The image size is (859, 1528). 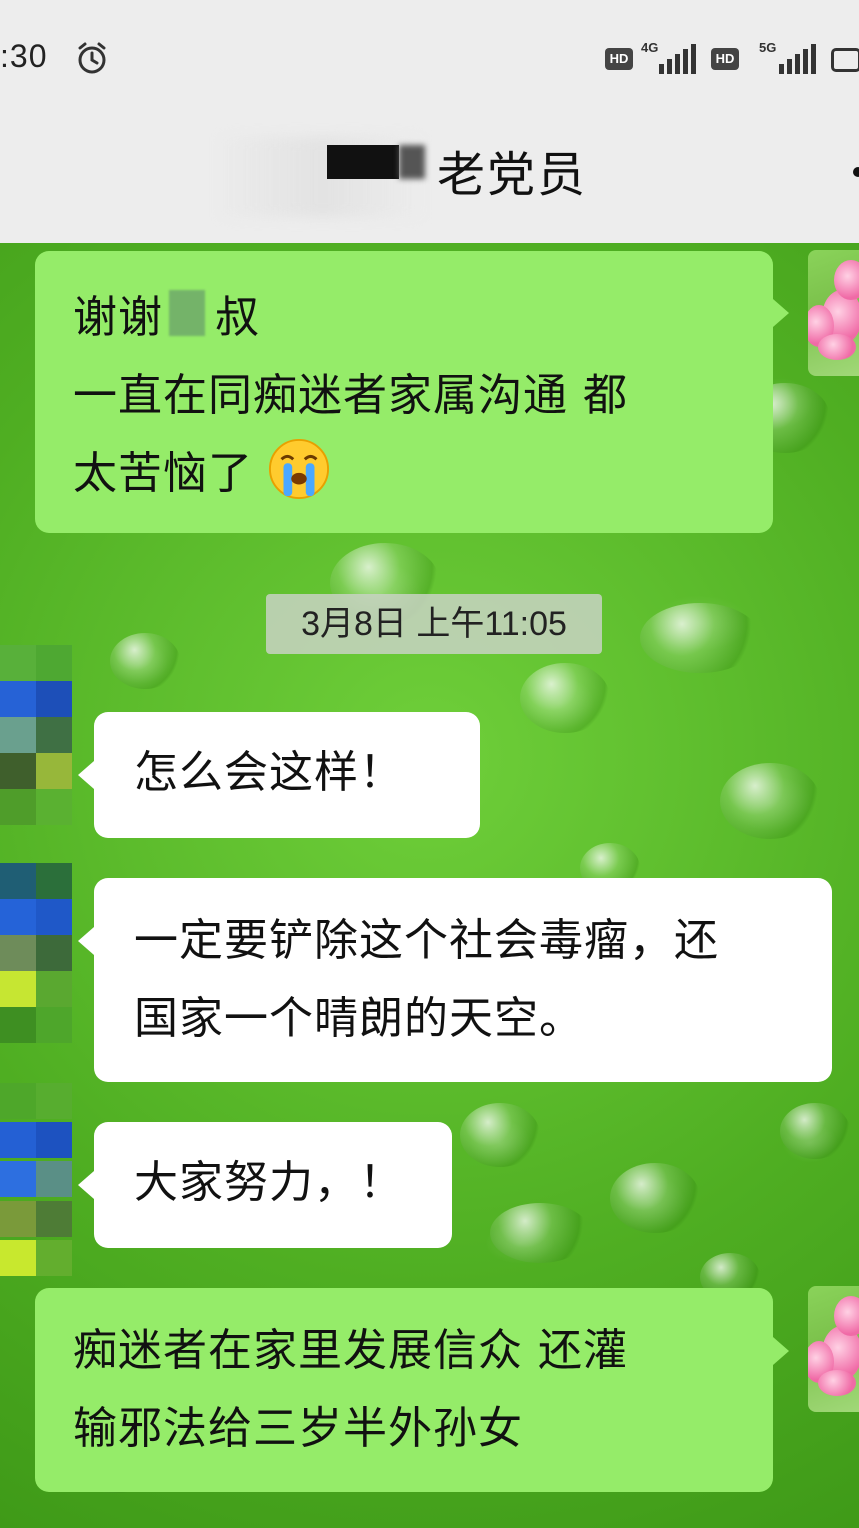 What do you see at coordinates (269, 772) in the screenshot?
I see `message-text: 怎么会这样！` at bounding box center [269, 772].